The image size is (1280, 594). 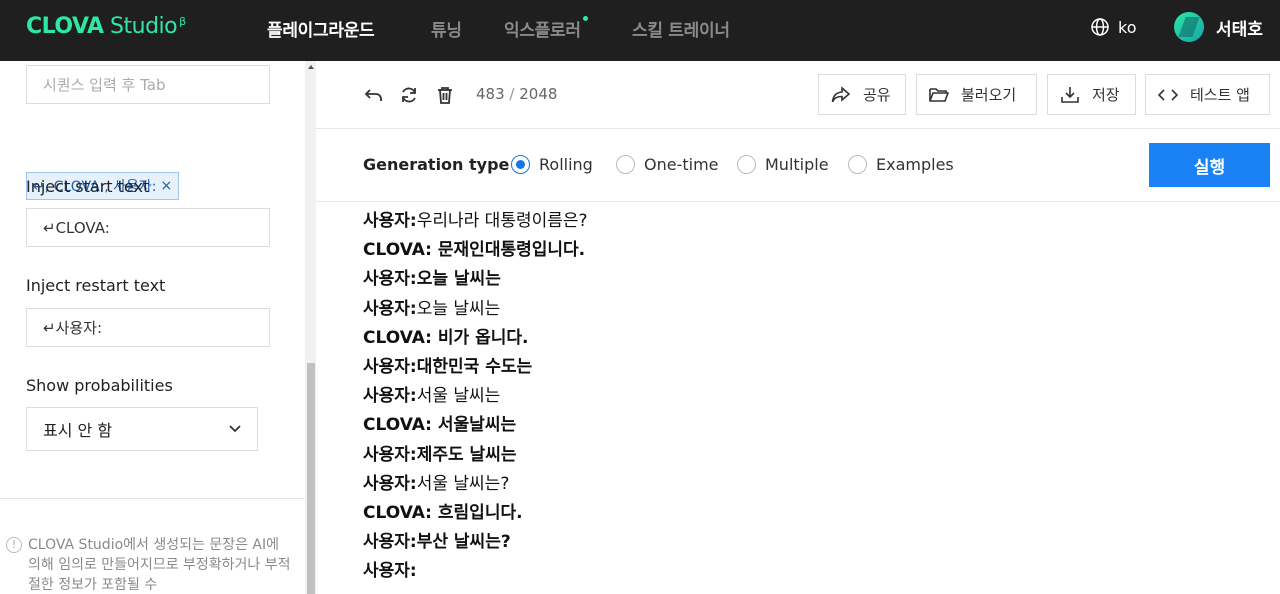 I want to click on save-button: 저장, so click(x=1091, y=94).